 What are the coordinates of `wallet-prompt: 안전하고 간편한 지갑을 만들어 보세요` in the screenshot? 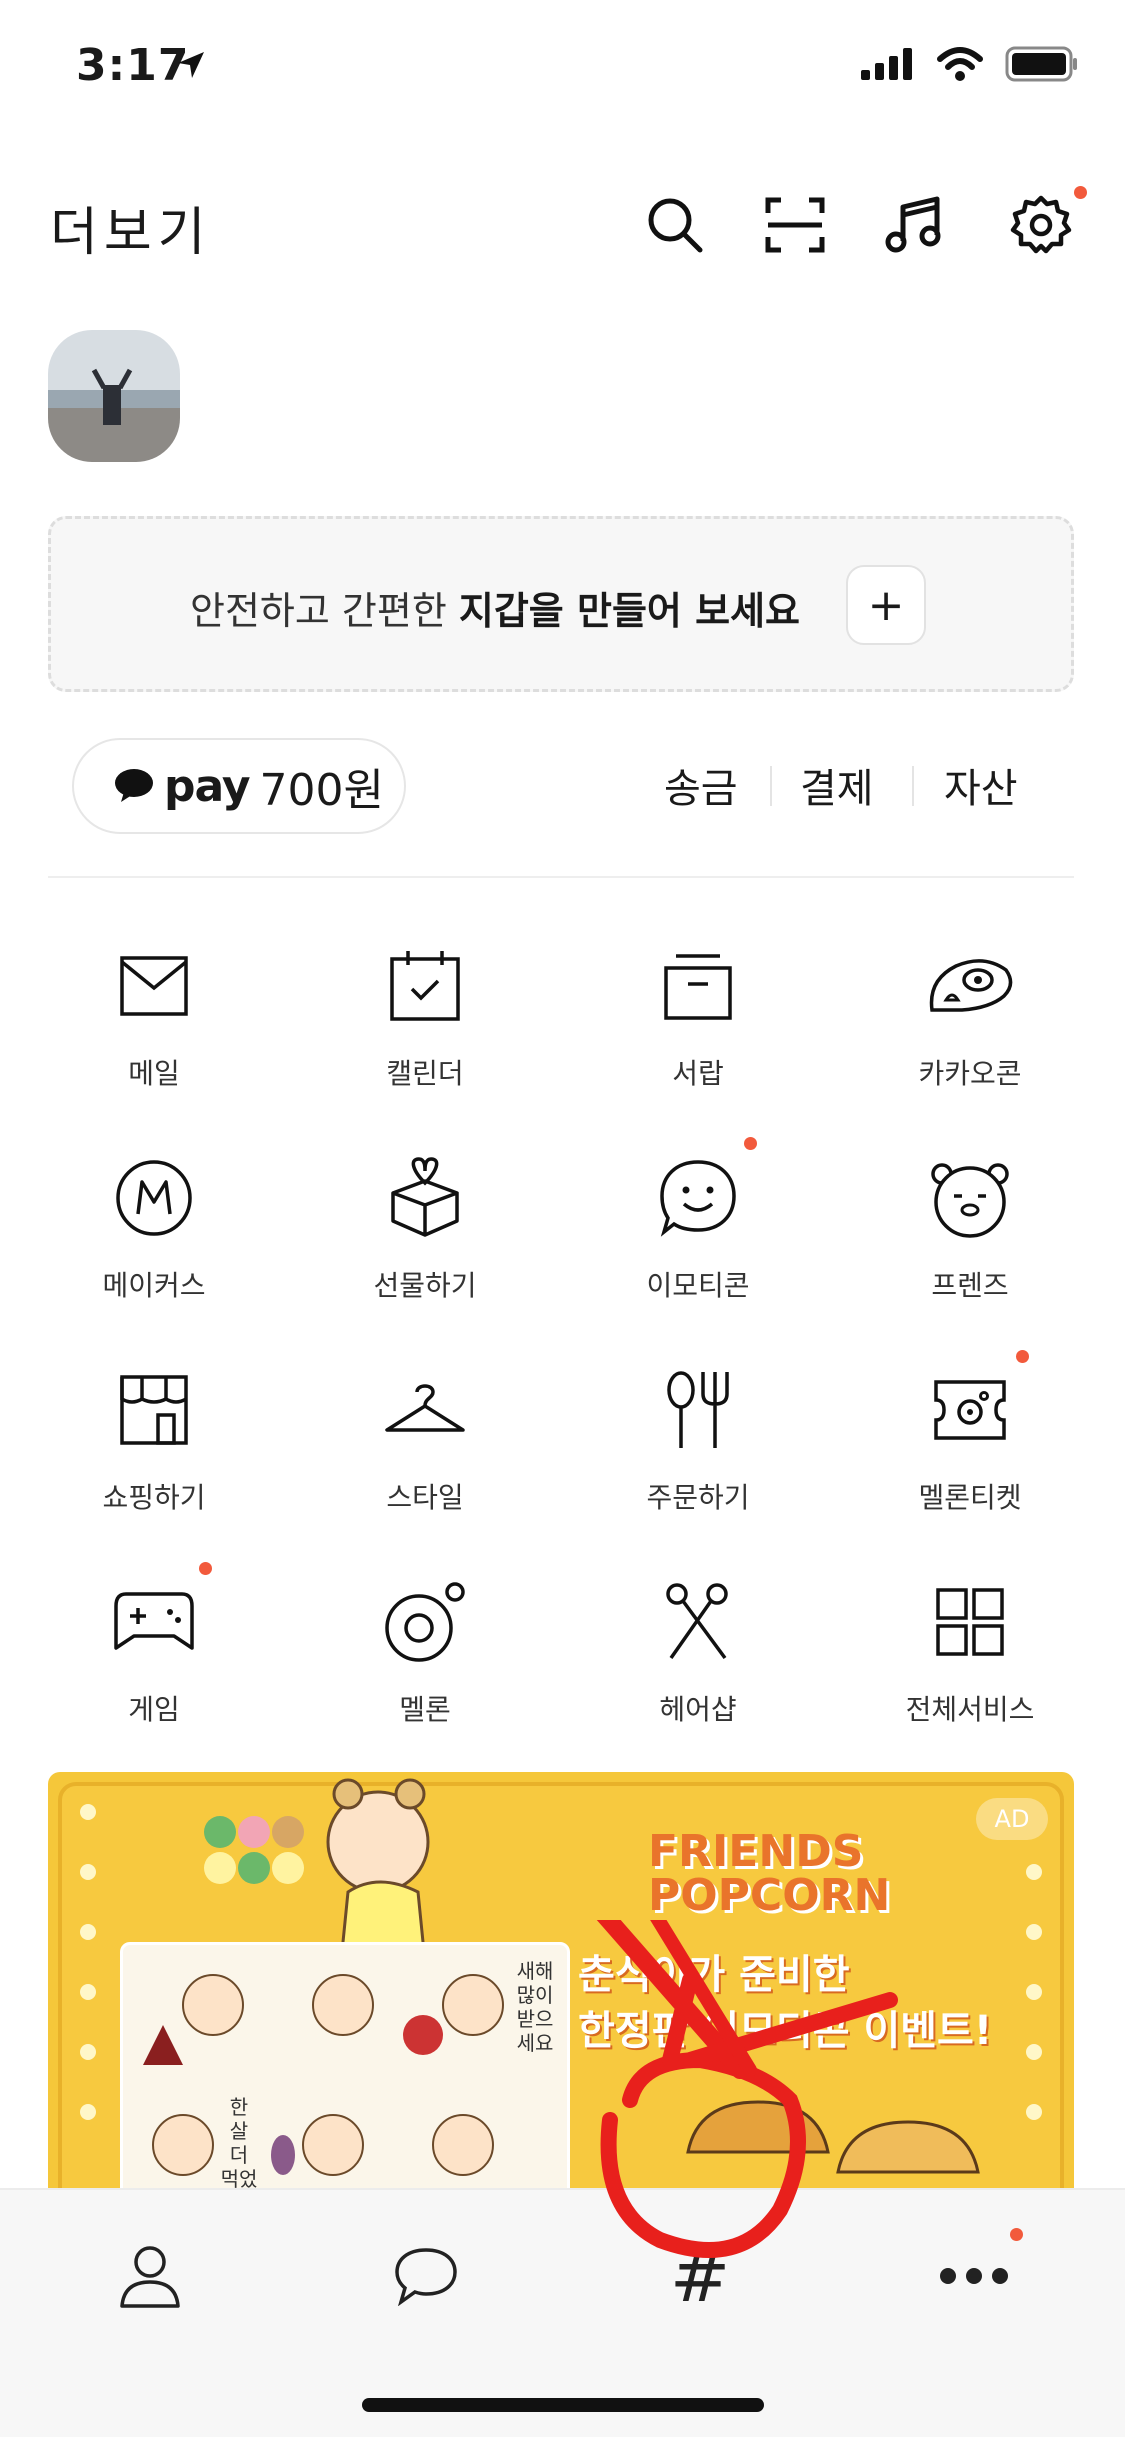 It's located at (495, 607).